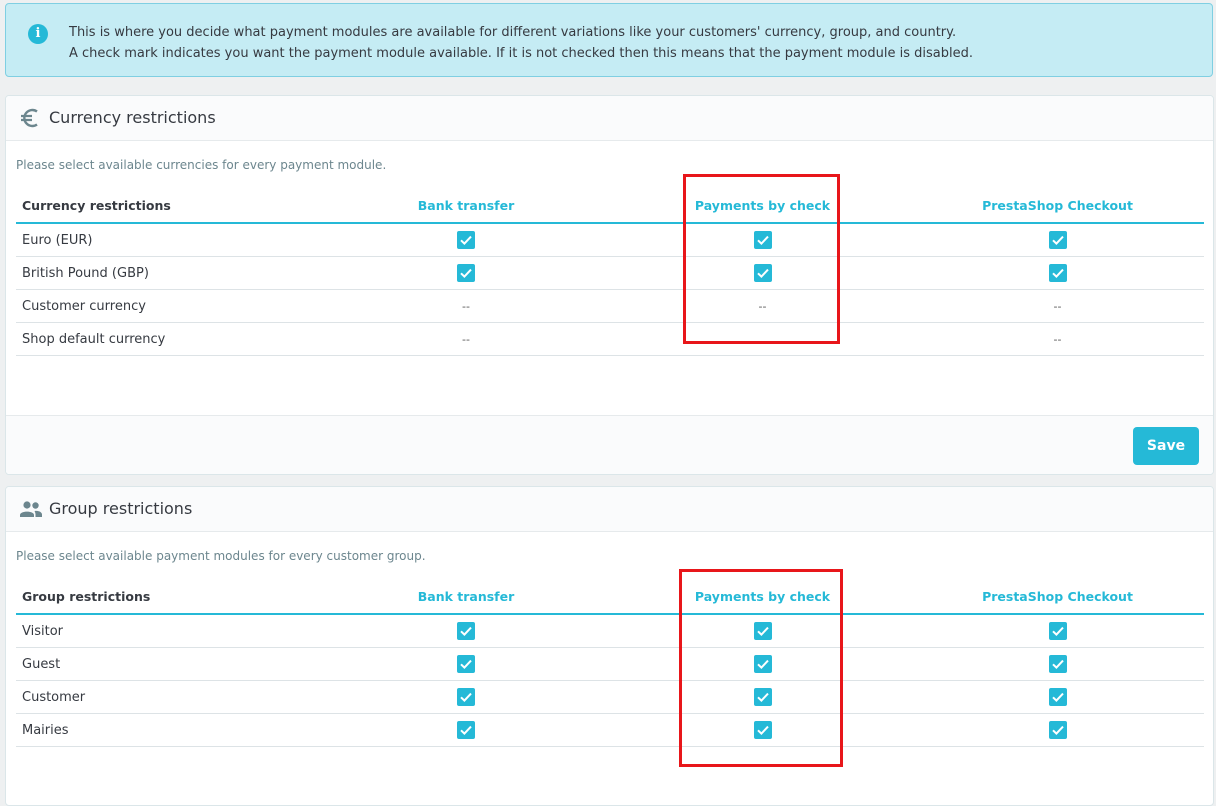 Image resolution: width=1216 pixels, height=806 pixels. Describe the element at coordinates (167, 697) in the screenshot. I see `row-label: Customer` at that location.